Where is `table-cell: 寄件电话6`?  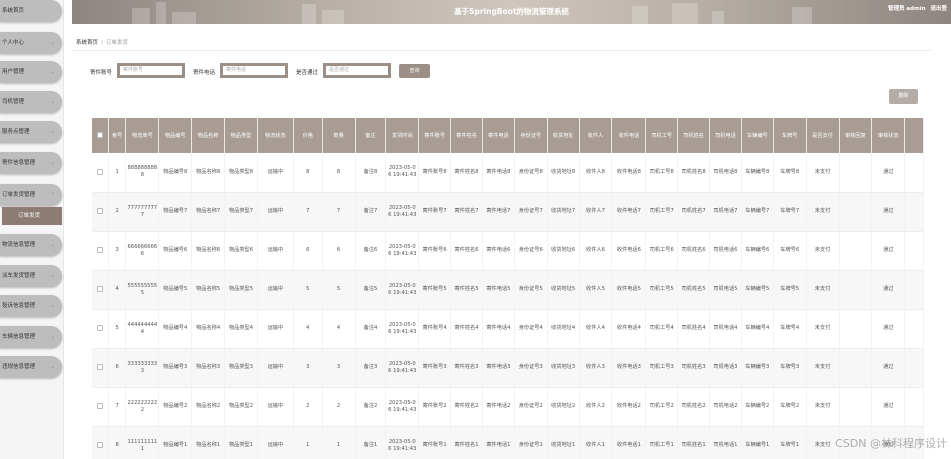
table-cell: 寄件电话6 is located at coordinates (498, 251).